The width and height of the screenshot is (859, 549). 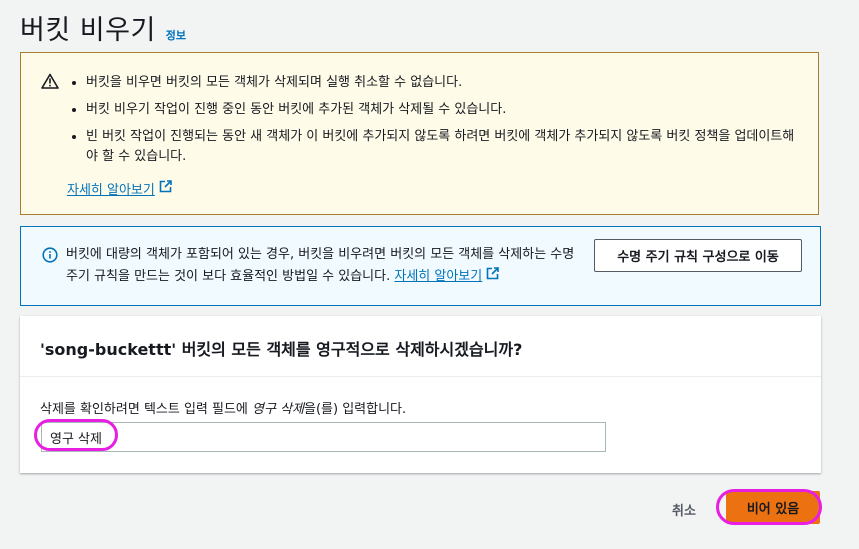 I want to click on warning-learn-more-link: 자세히 알아보기, so click(x=119, y=188).